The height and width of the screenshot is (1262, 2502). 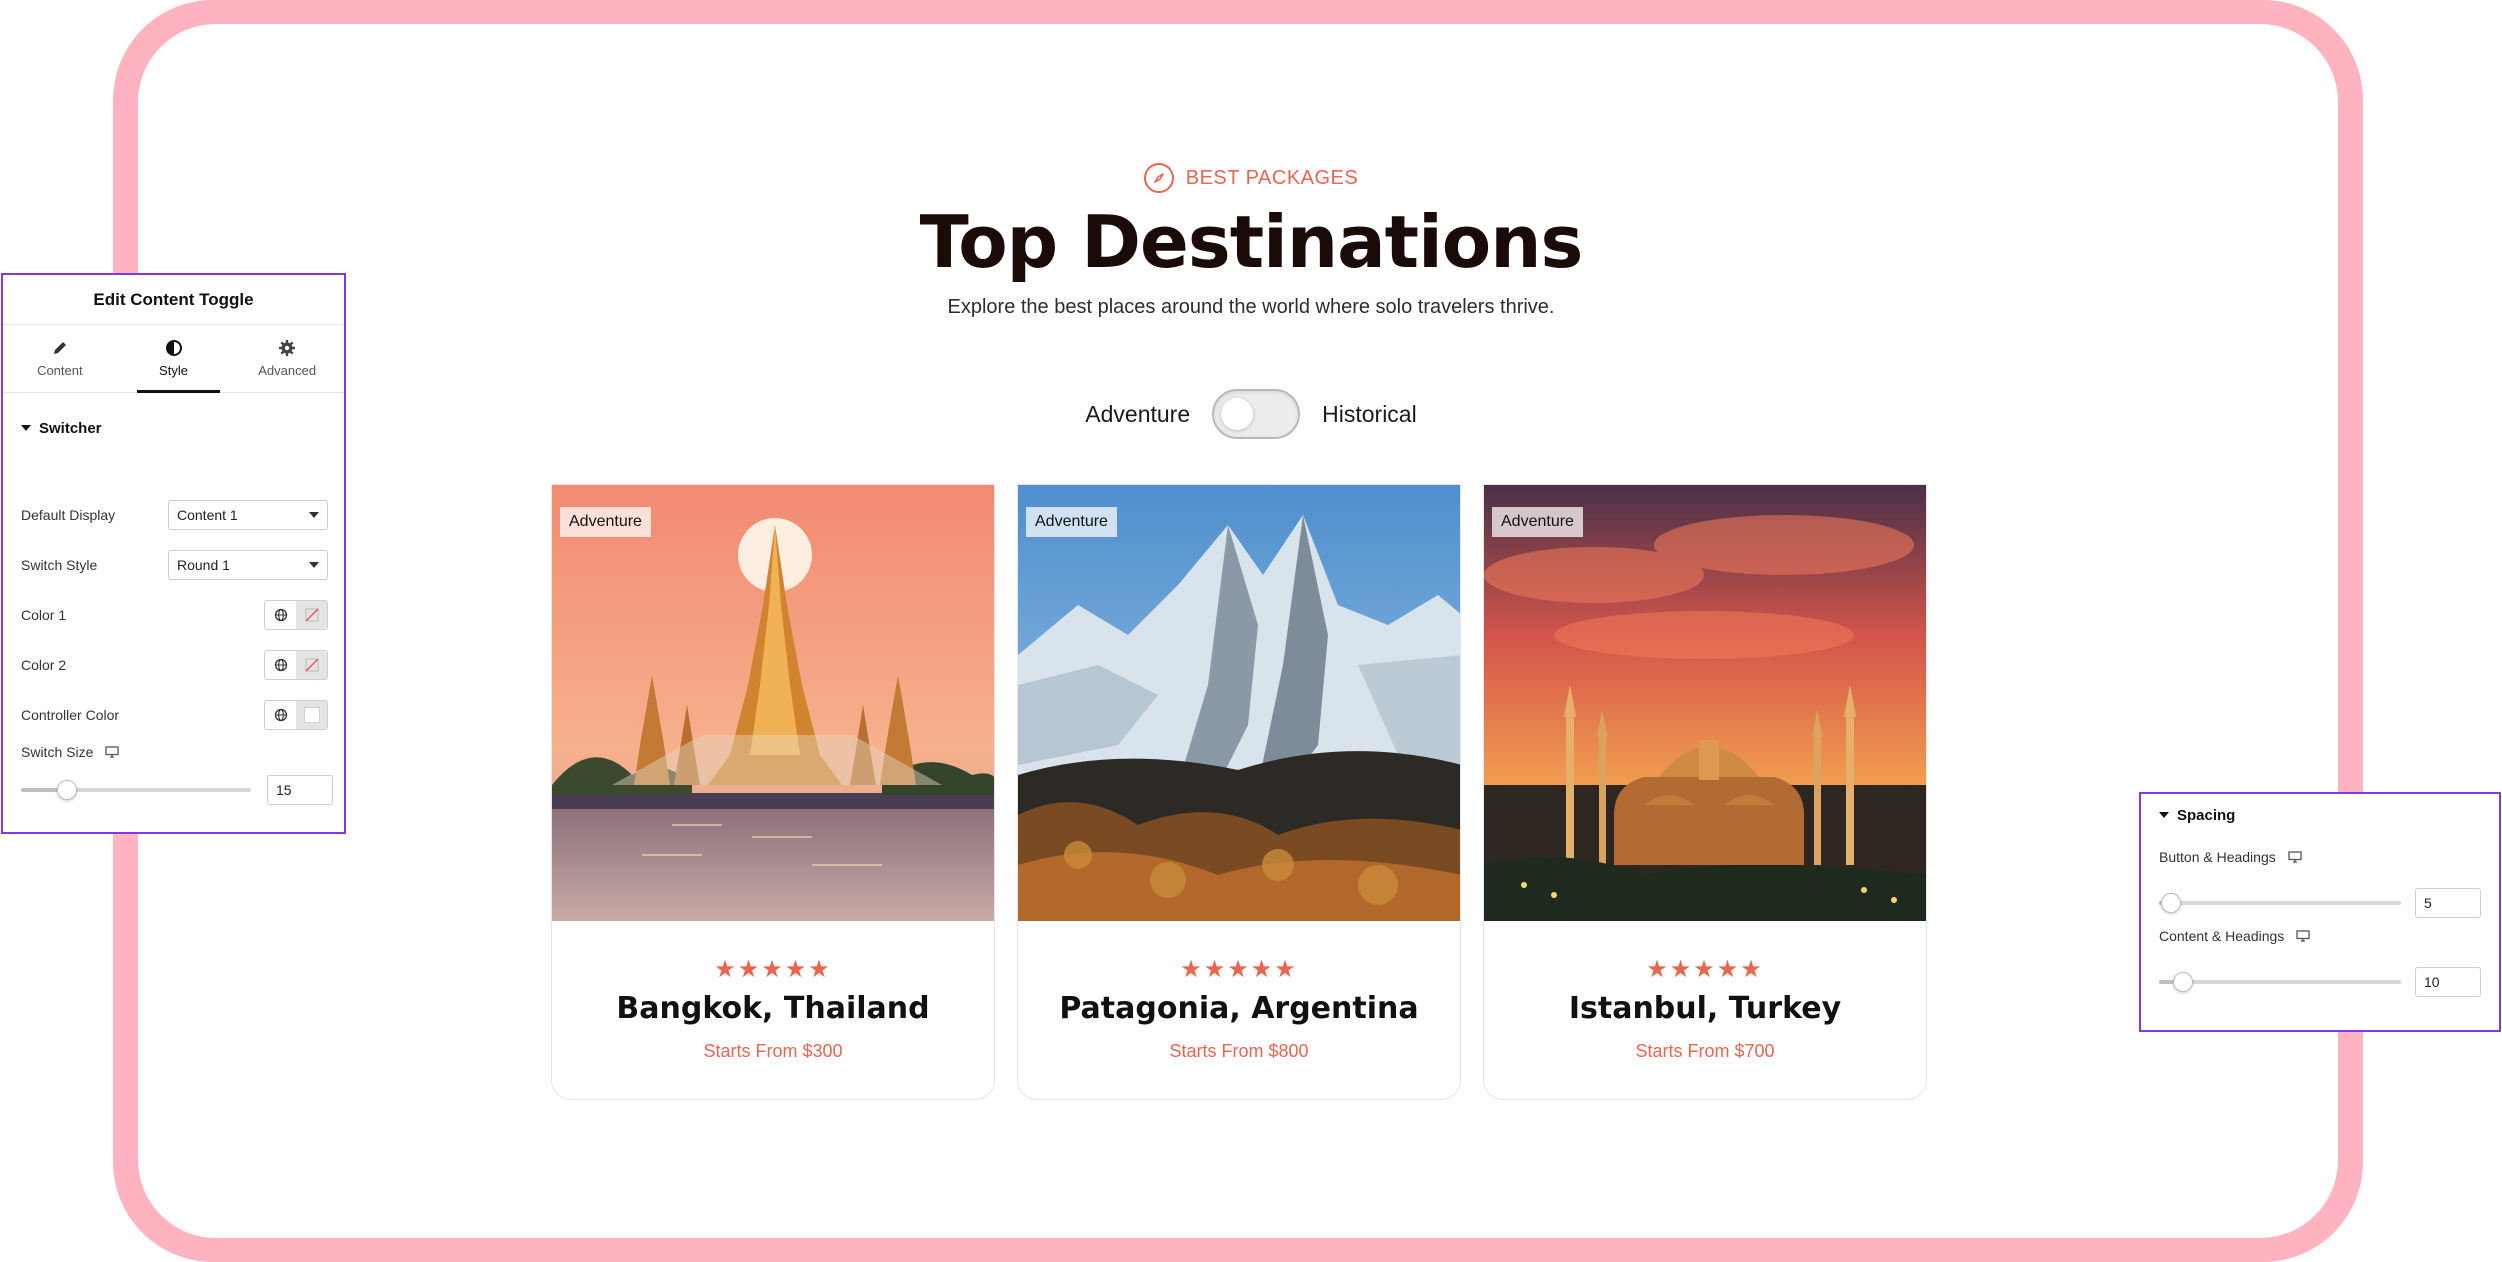 What do you see at coordinates (248, 565) in the screenshot?
I see `switch-style-select: Round 1` at bounding box center [248, 565].